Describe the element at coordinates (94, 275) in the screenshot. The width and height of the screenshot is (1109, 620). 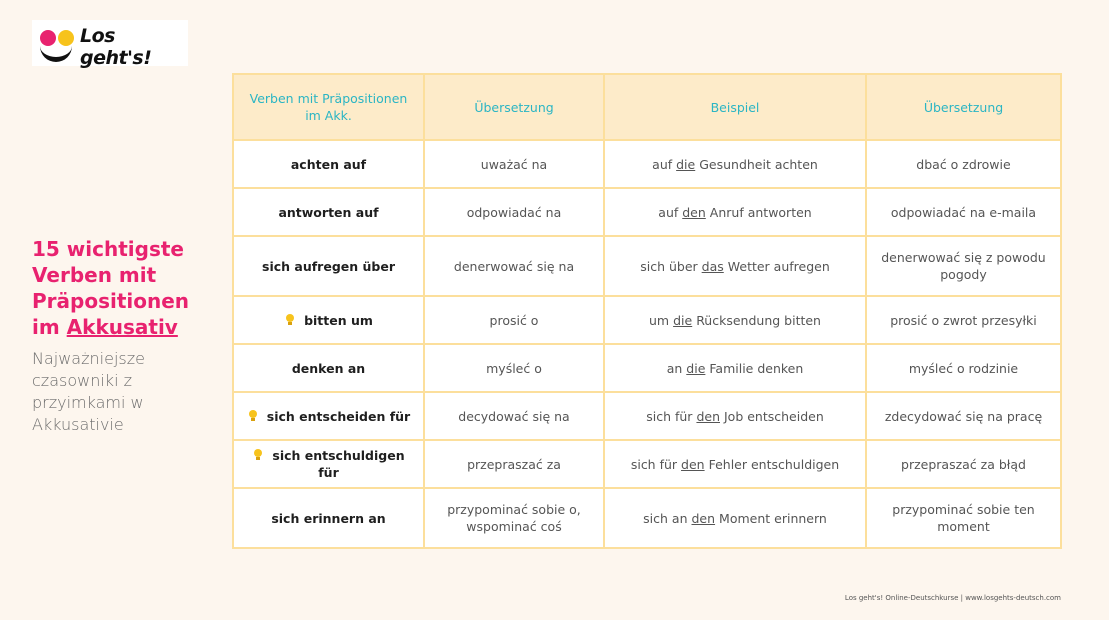
I see `title-line: Verben mit` at that location.